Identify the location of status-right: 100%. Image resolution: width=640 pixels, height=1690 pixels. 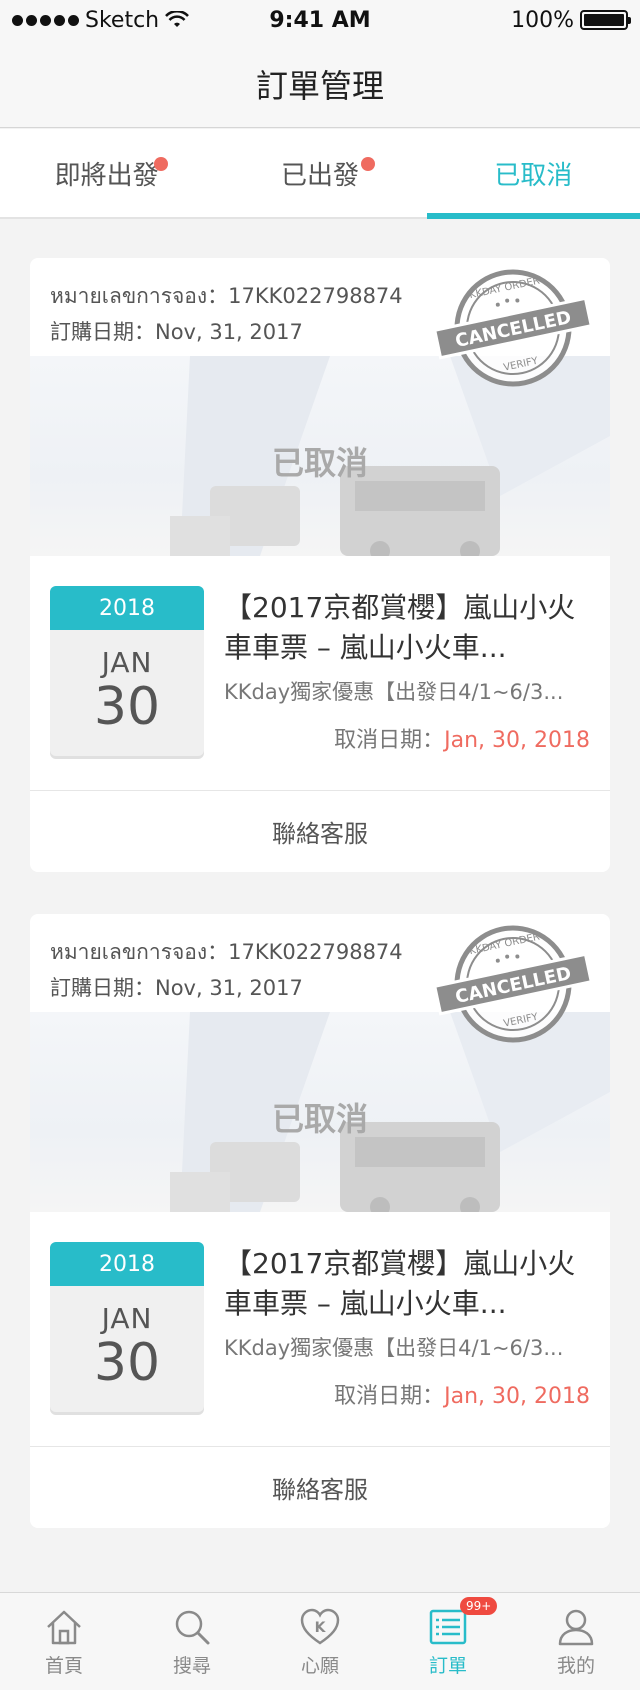
(571, 20).